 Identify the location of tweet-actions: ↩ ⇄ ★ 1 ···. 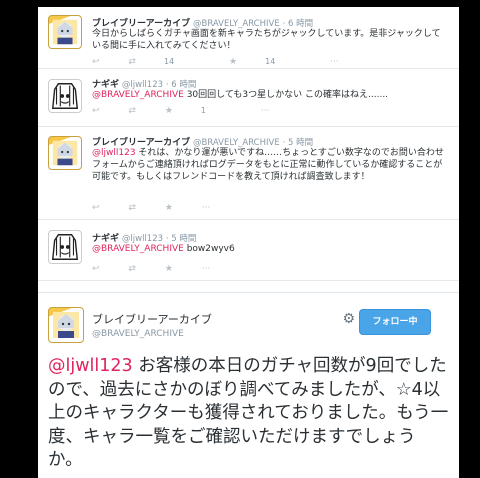
(193, 111).